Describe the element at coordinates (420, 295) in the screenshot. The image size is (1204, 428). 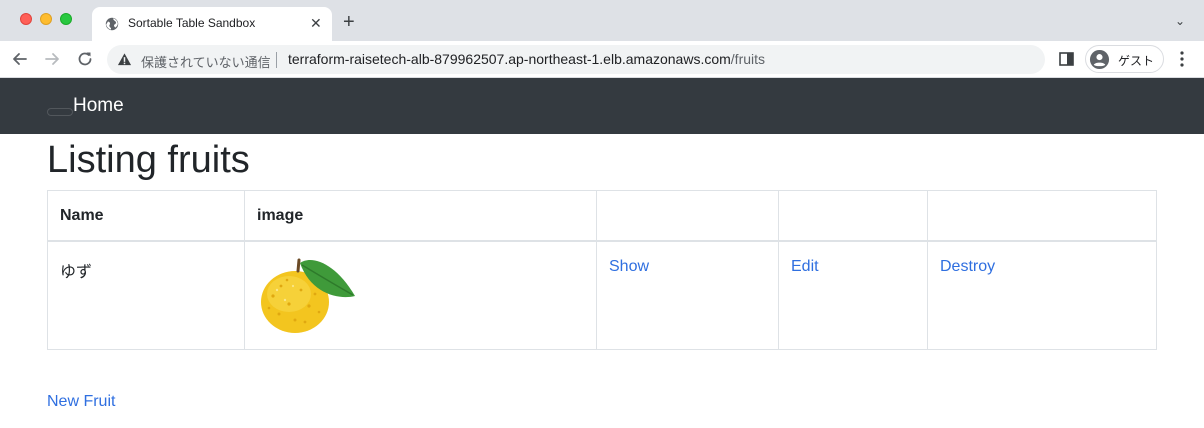
I see `fruit-image-cell` at that location.